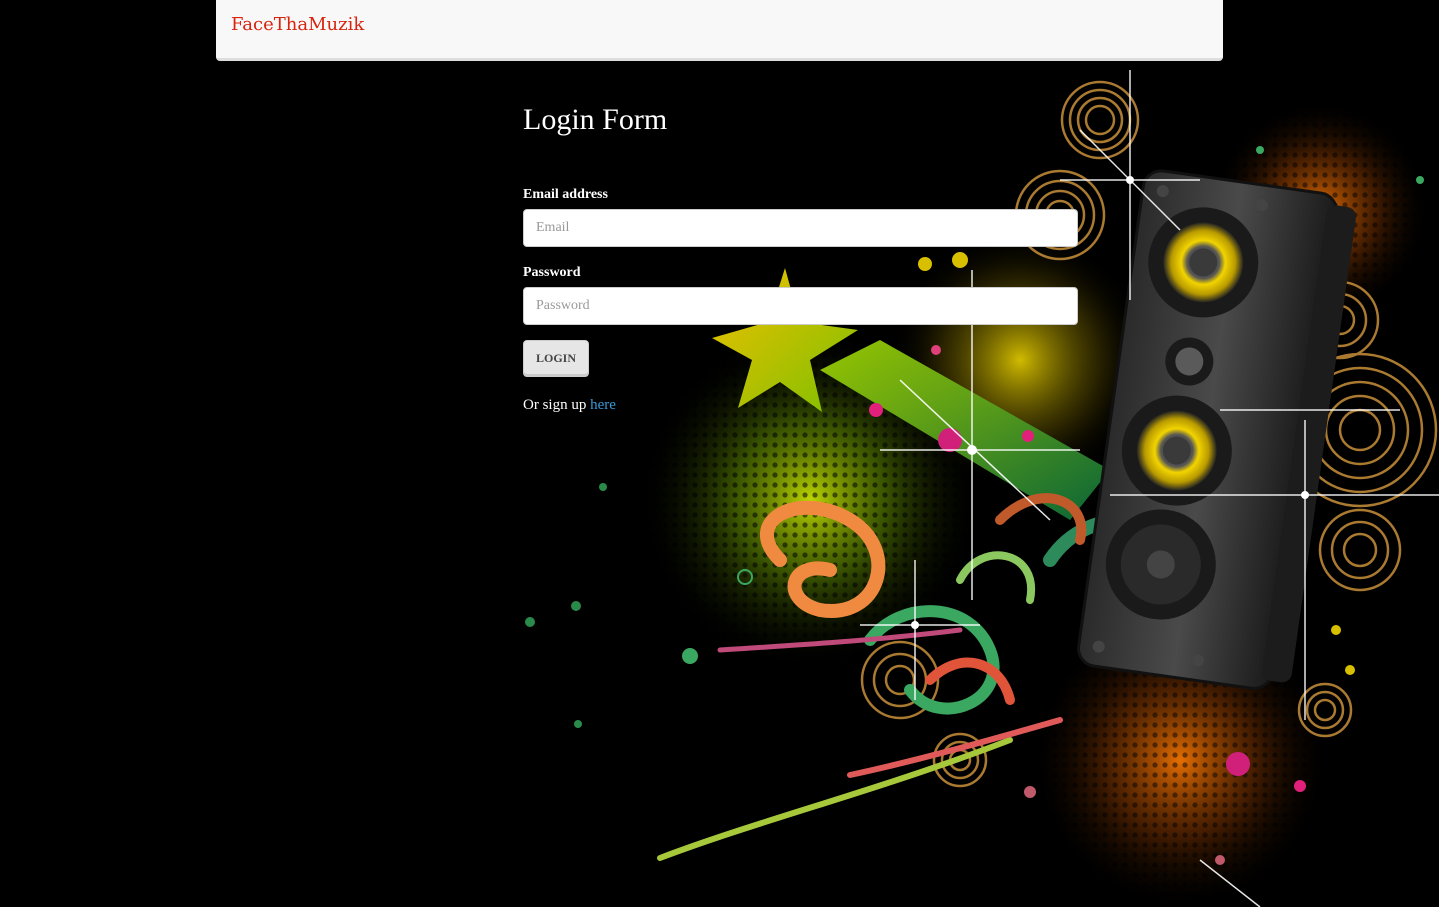 The width and height of the screenshot is (1439, 907). What do you see at coordinates (565, 194) in the screenshot?
I see `email-label: Email address` at bounding box center [565, 194].